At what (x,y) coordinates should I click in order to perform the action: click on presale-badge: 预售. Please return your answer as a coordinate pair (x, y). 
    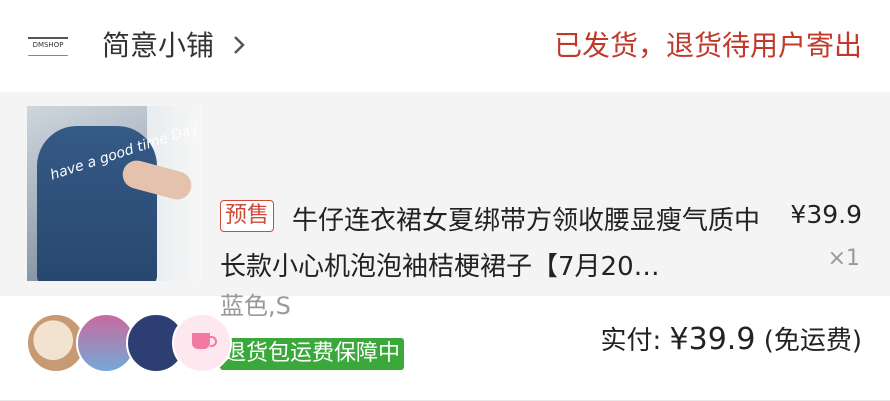
    Looking at the image, I should click on (247, 216).